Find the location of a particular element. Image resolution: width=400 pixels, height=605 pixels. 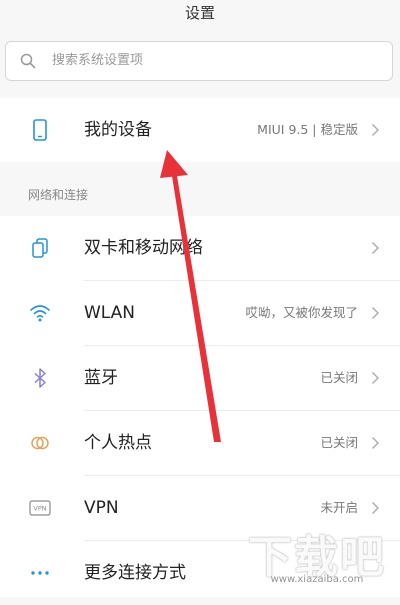

search-placeholder: 搜索系统设置项 is located at coordinates (98, 60).